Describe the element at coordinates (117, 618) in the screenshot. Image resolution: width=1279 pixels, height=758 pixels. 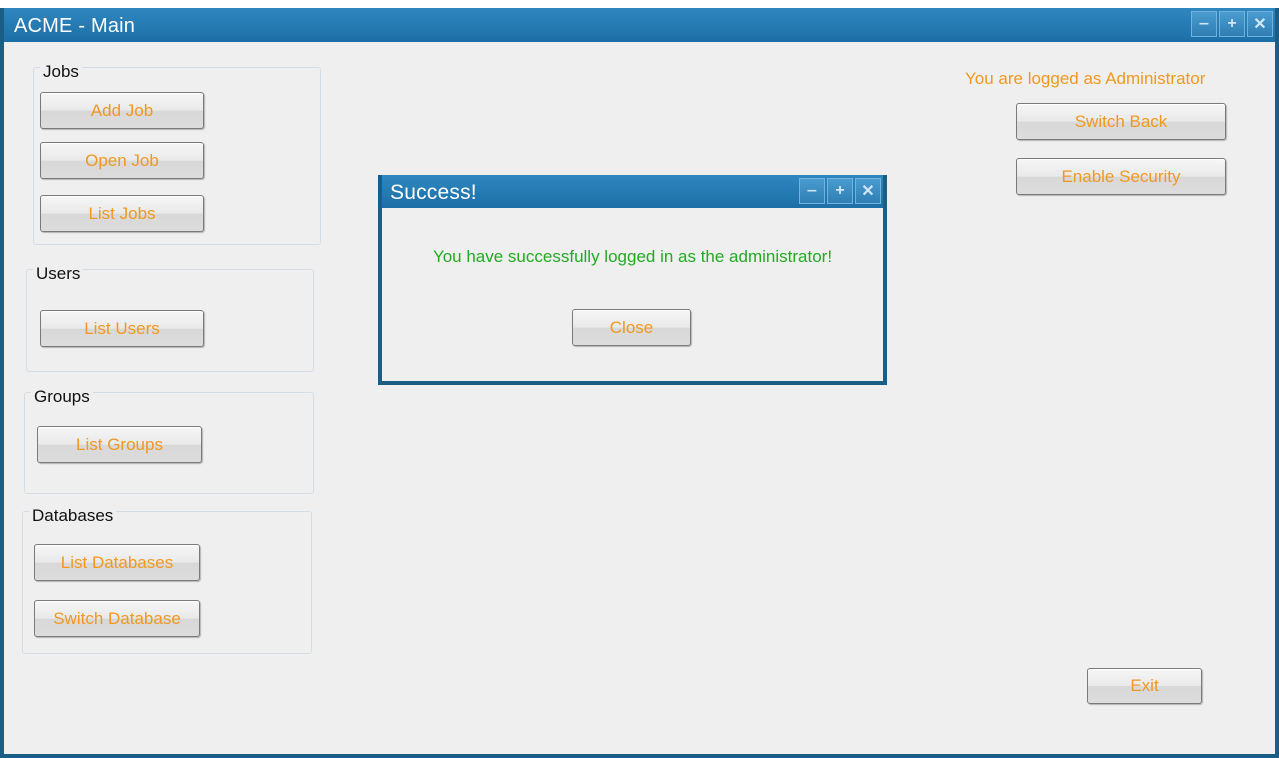
I see `switch-database-button: Switch Database` at that location.